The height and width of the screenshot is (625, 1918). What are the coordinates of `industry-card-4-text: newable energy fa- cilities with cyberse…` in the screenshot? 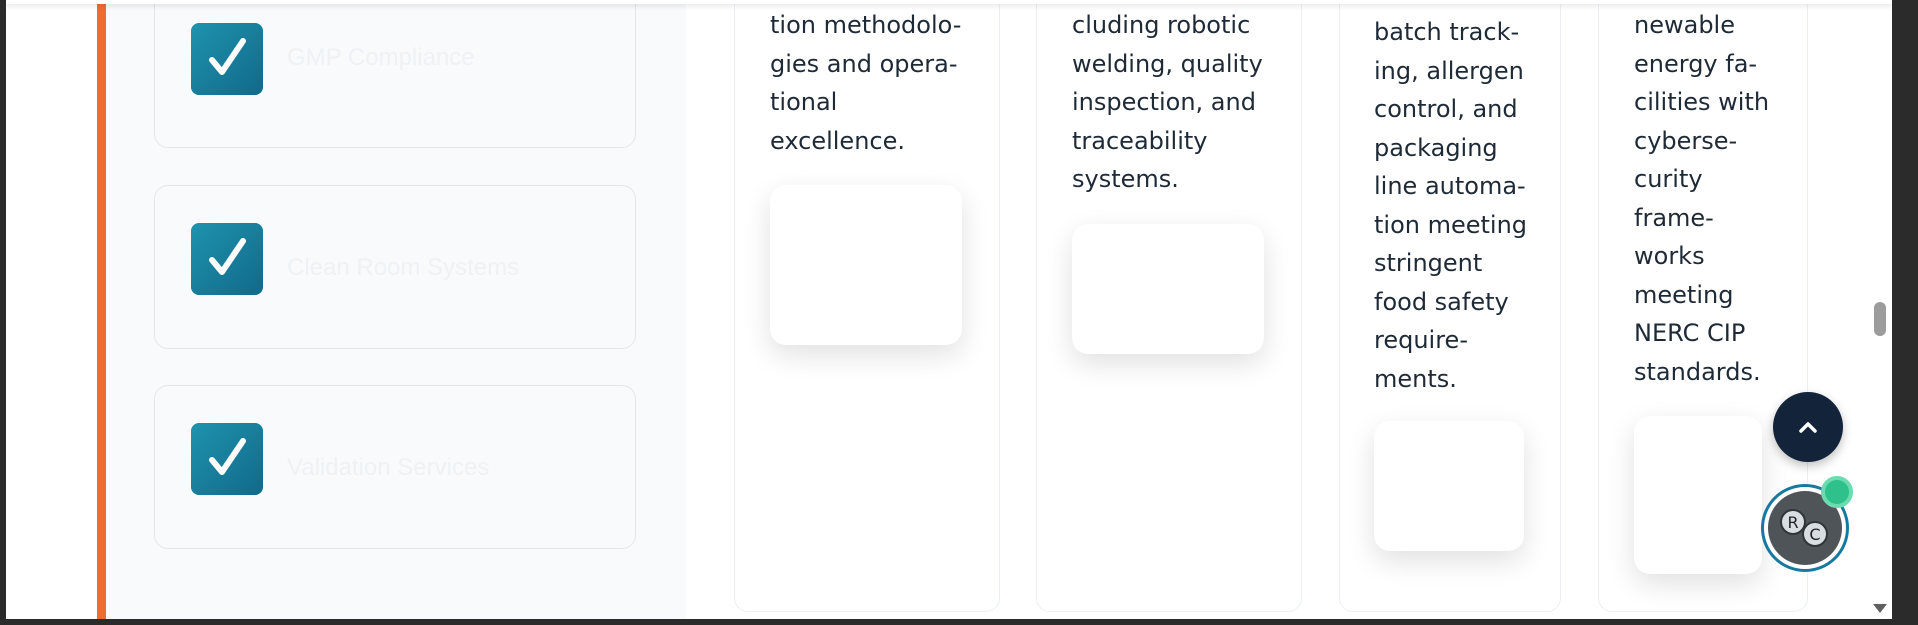 It's located at (1702, 198).